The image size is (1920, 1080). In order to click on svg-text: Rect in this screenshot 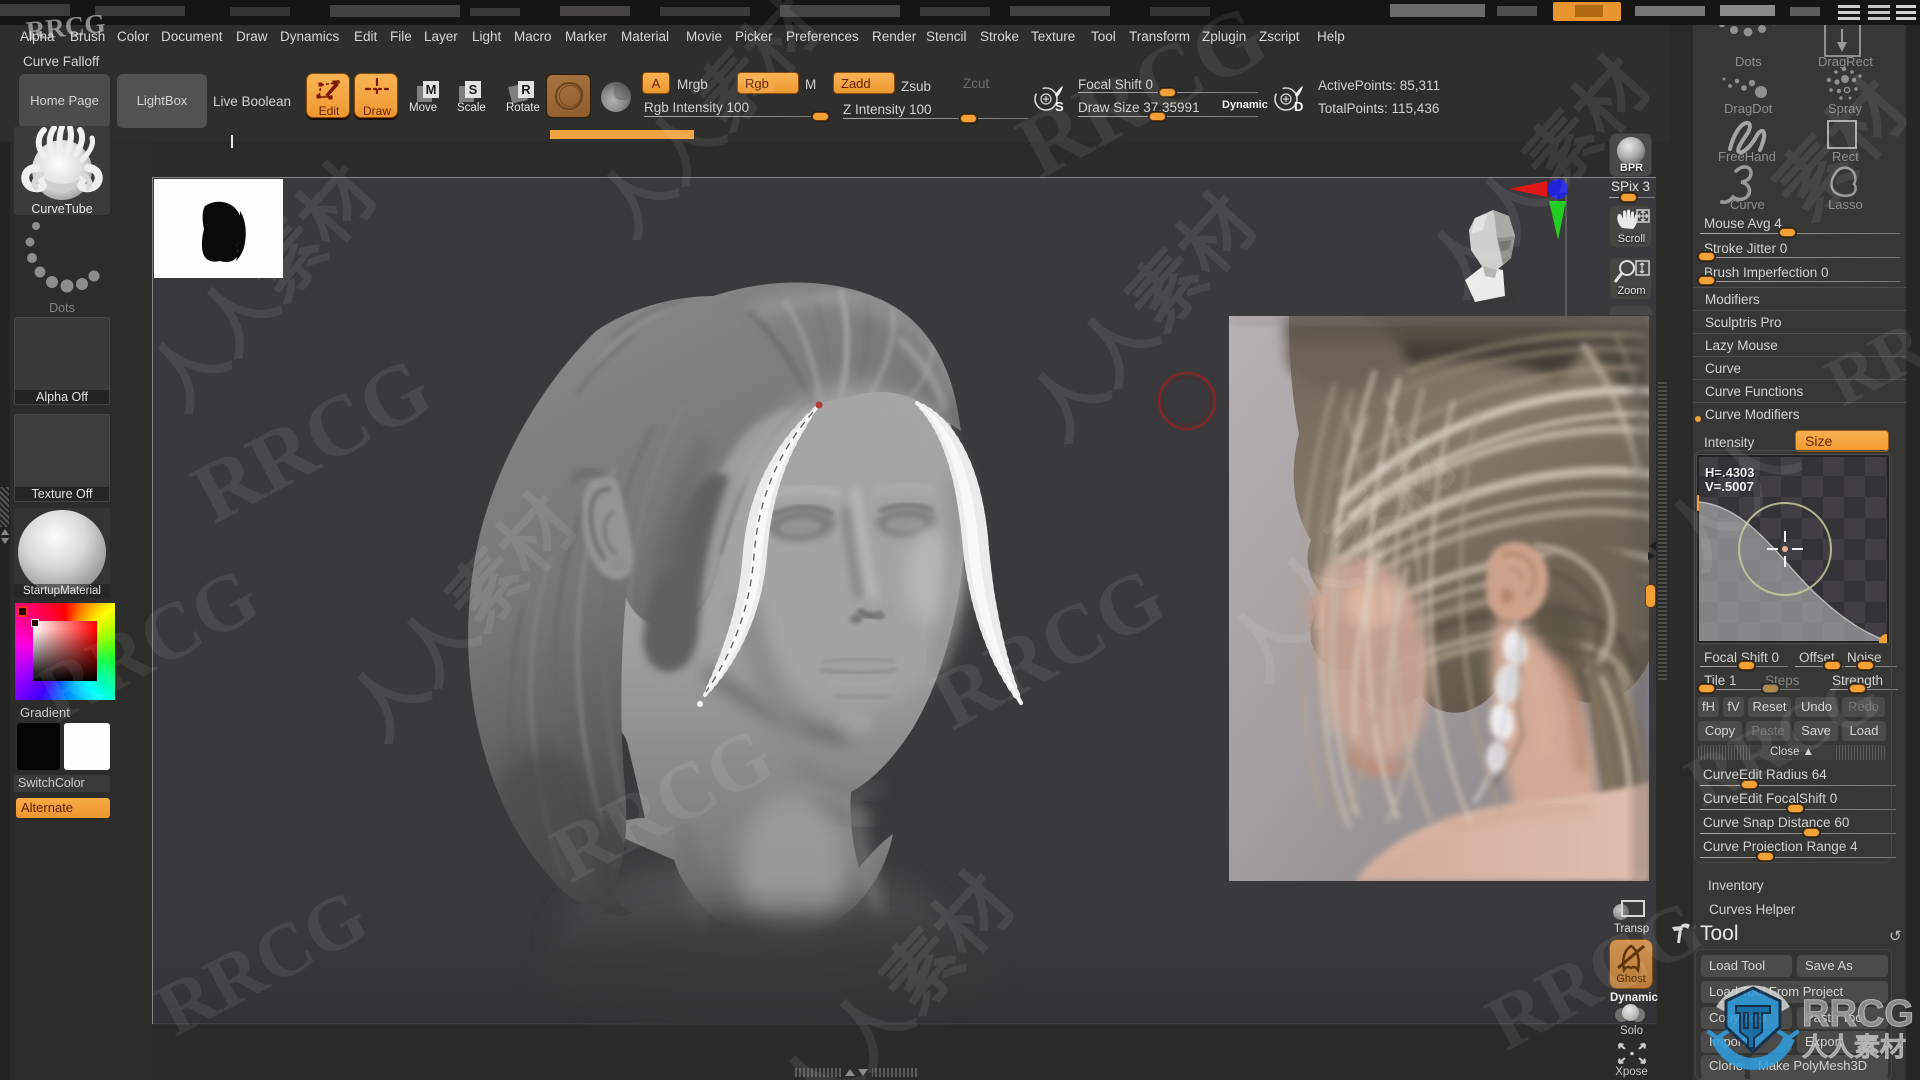, I will do `click(1845, 156)`.